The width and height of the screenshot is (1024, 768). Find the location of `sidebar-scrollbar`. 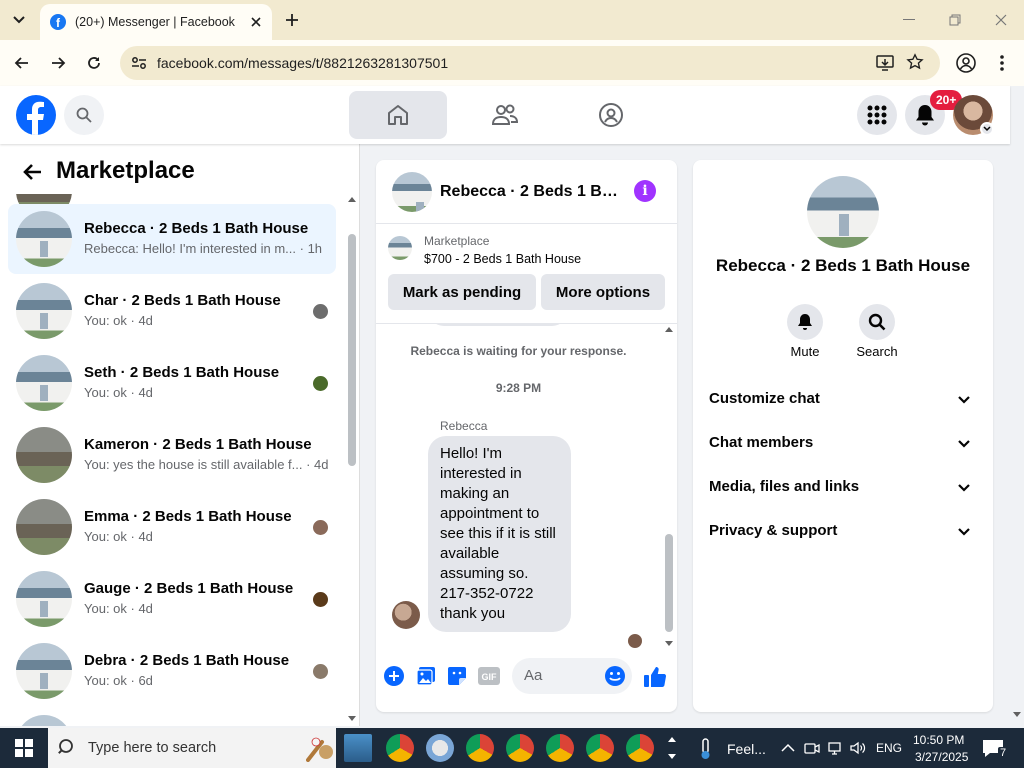

sidebar-scrollbar is located at coordinates (351, 460).